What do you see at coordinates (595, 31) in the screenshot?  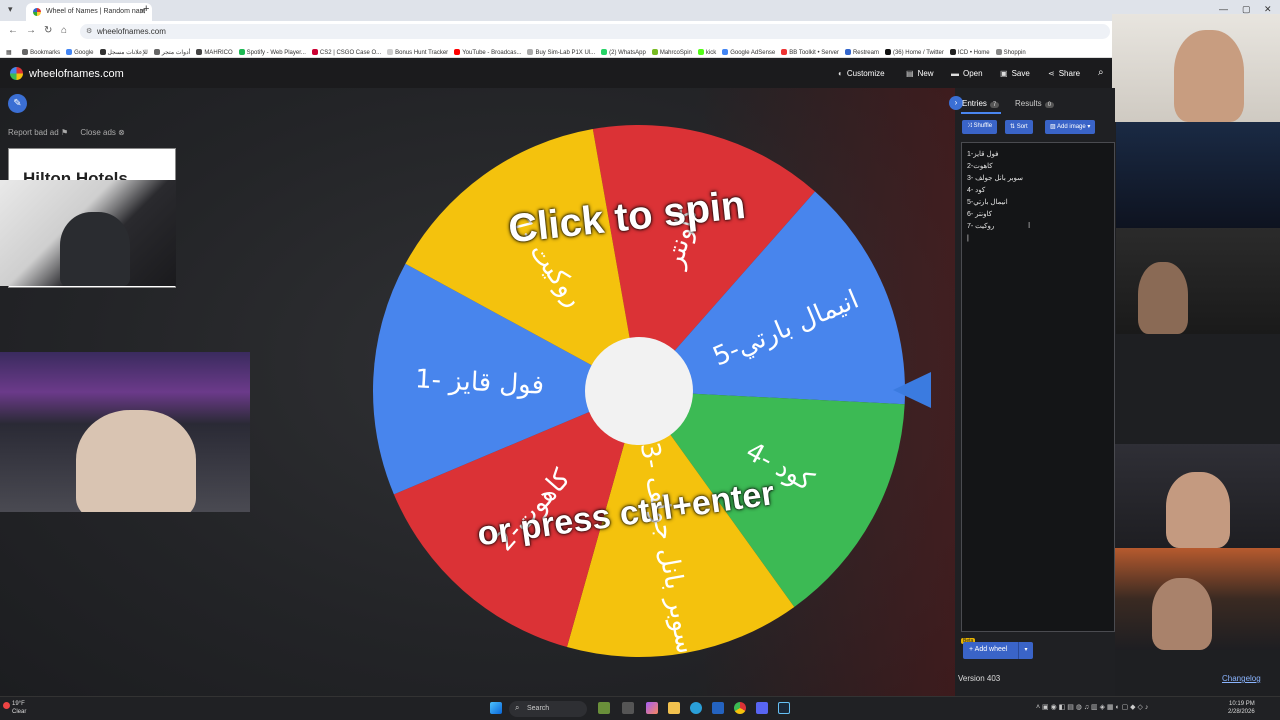 I see `url-input: ⚙ wheelofnames.com` at bounding box center [595, 31].